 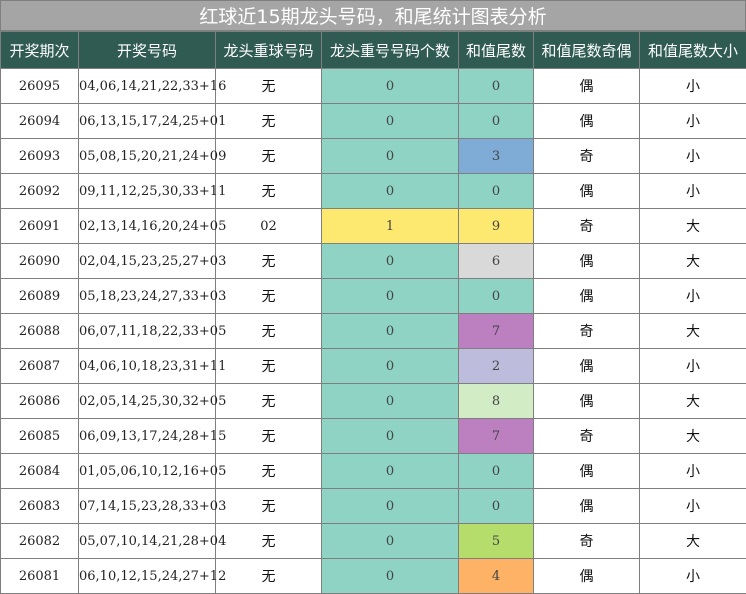 I want to click on header-repeat-count: 龙头重号号码个数, so click(x=390, y=50).